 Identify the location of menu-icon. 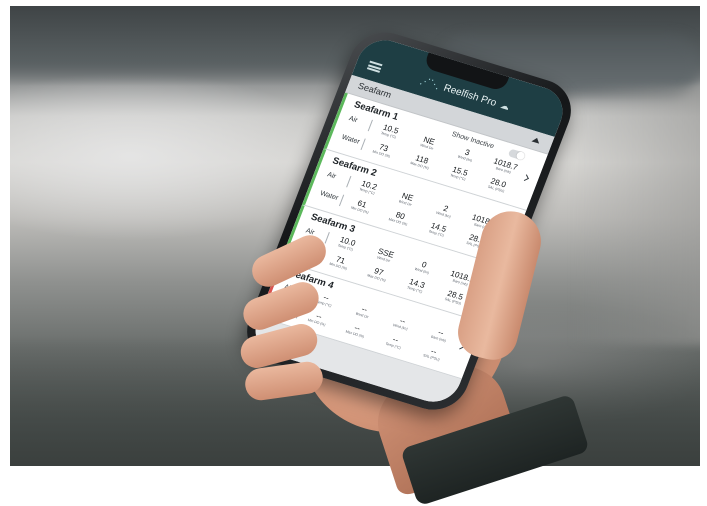
(374, 66).